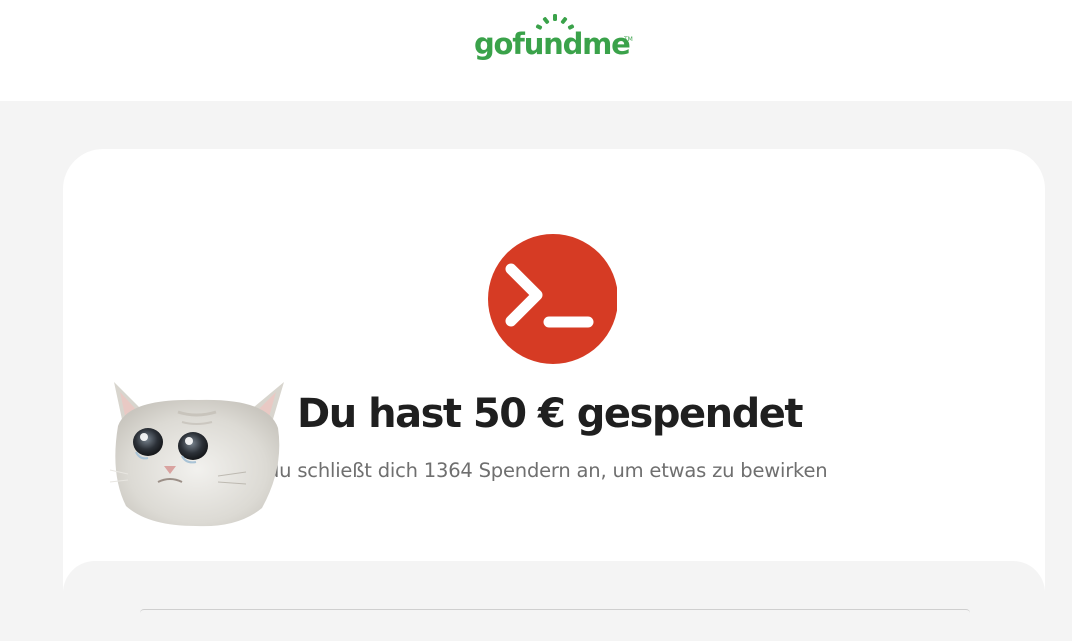 The image size is (1072, 641). Describe the element at coordinates (554, 601) in the screenshot. I see `donation-details-panel` at that location.